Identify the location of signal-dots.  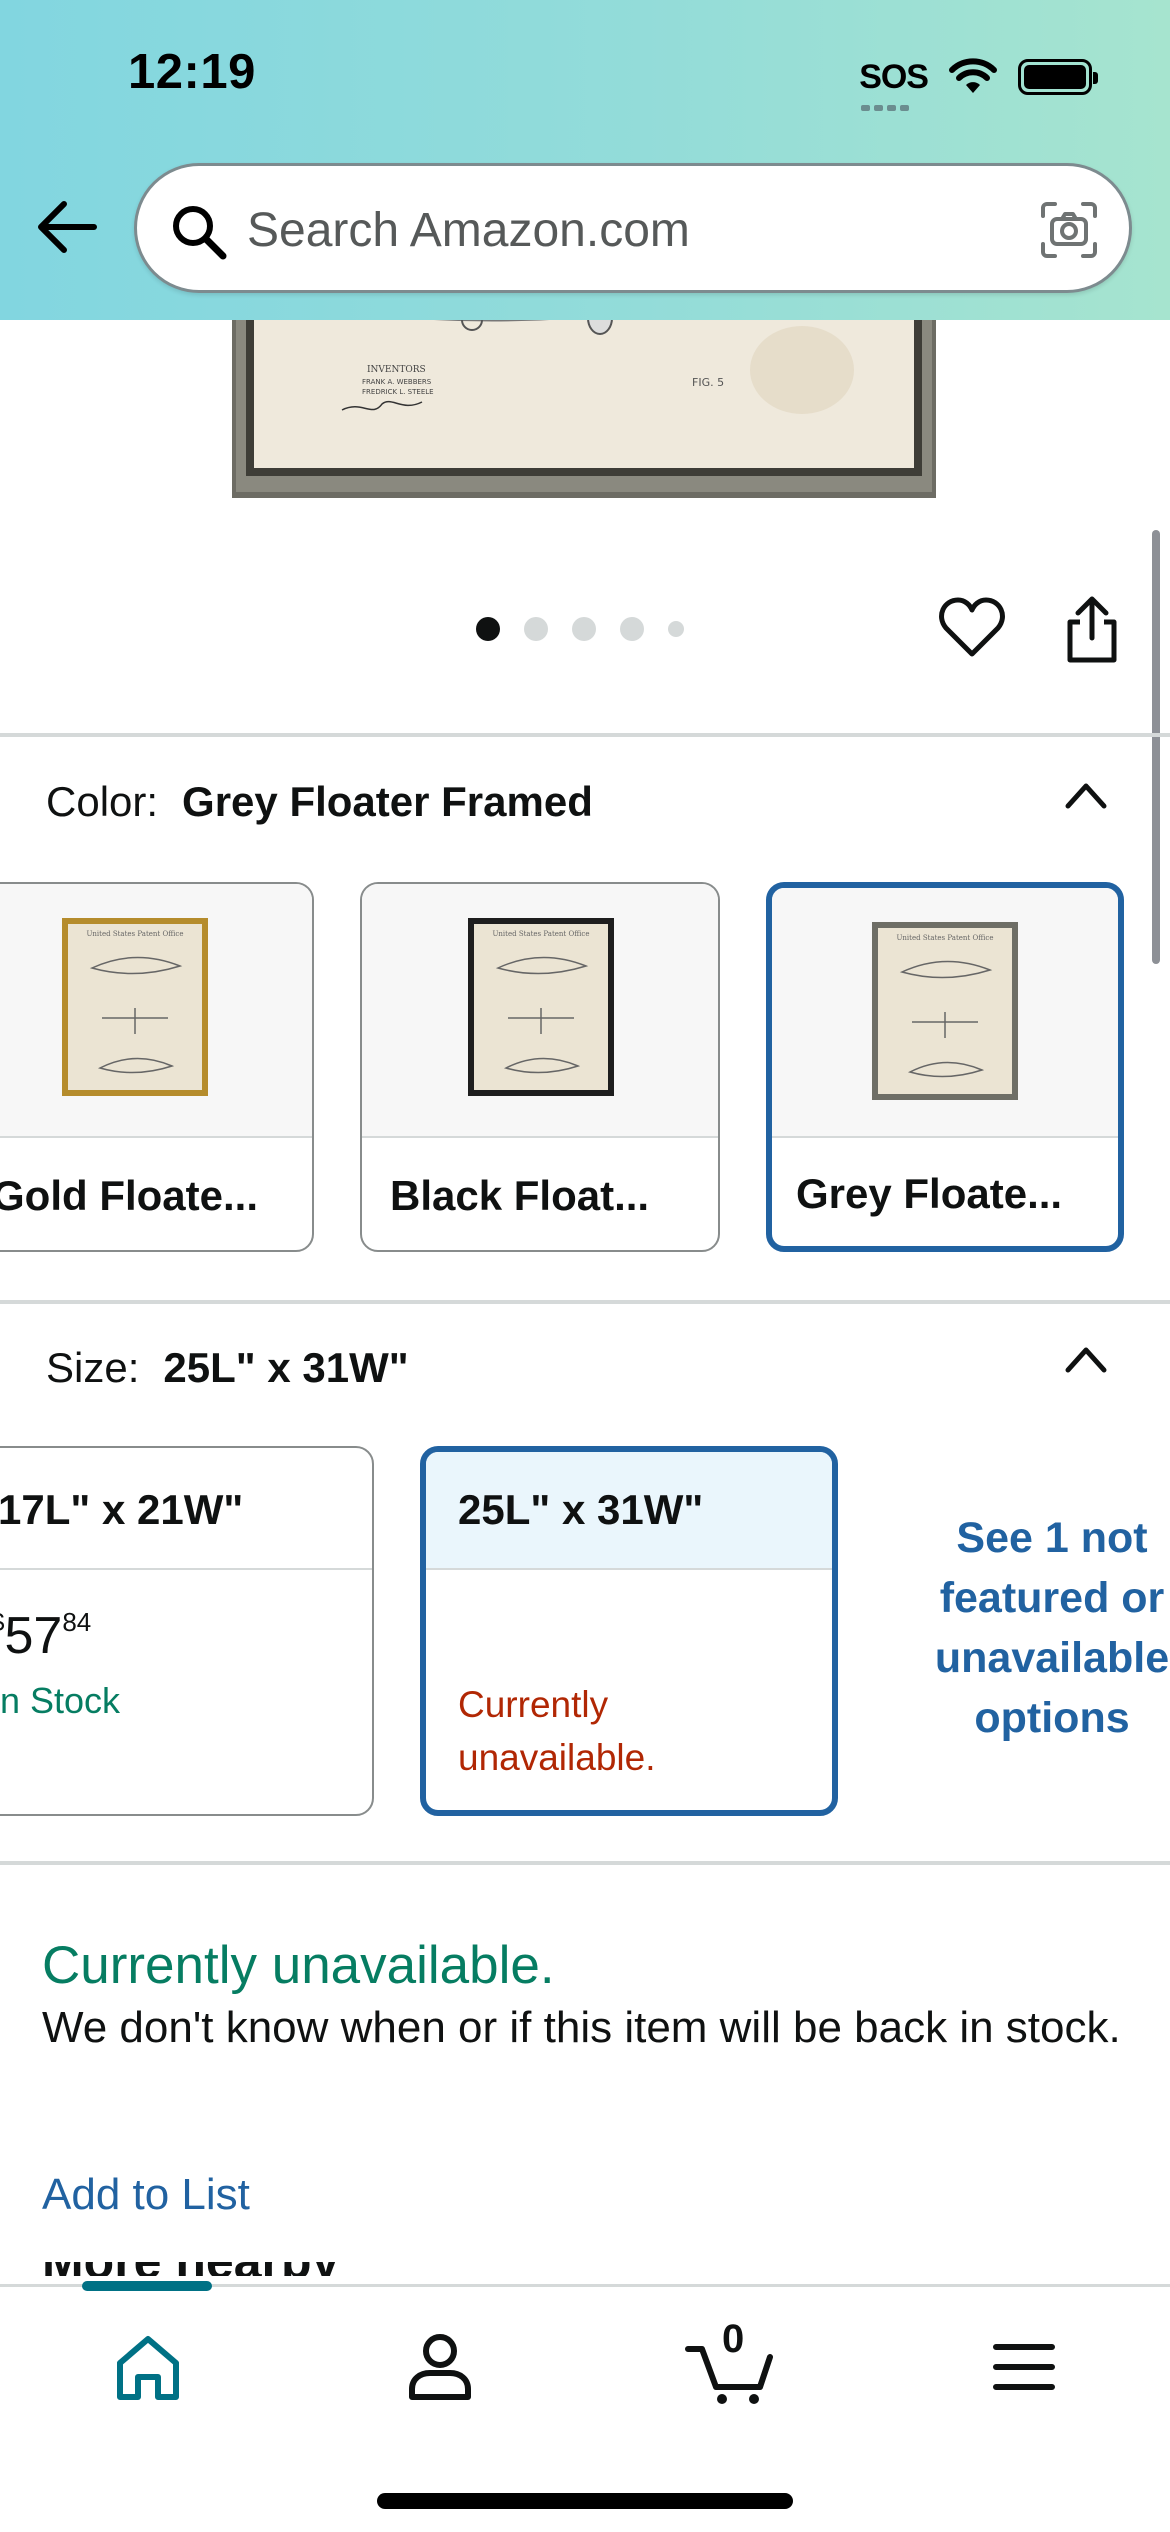
(885, 107).